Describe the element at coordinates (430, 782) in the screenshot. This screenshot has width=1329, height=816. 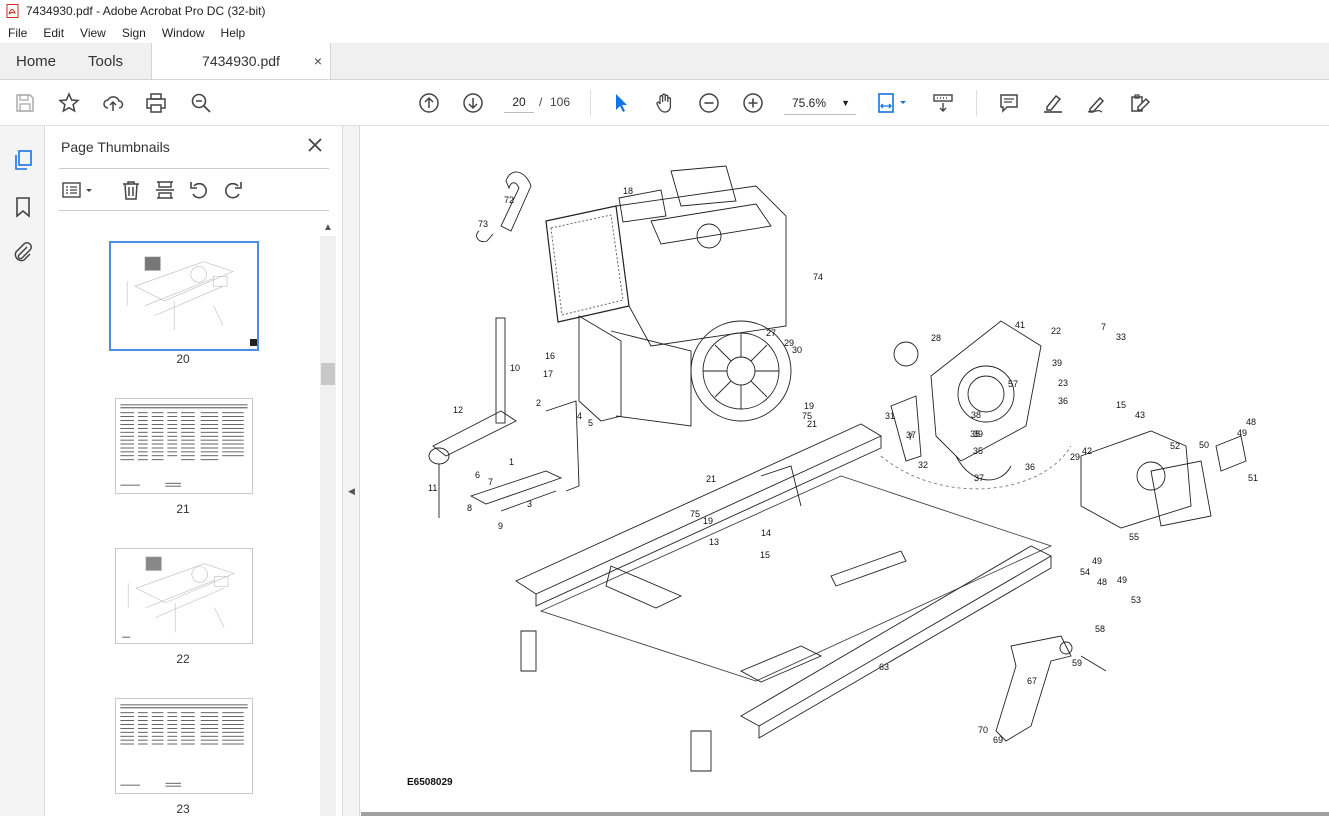
I see `drawing-id: E6508029` at that location.